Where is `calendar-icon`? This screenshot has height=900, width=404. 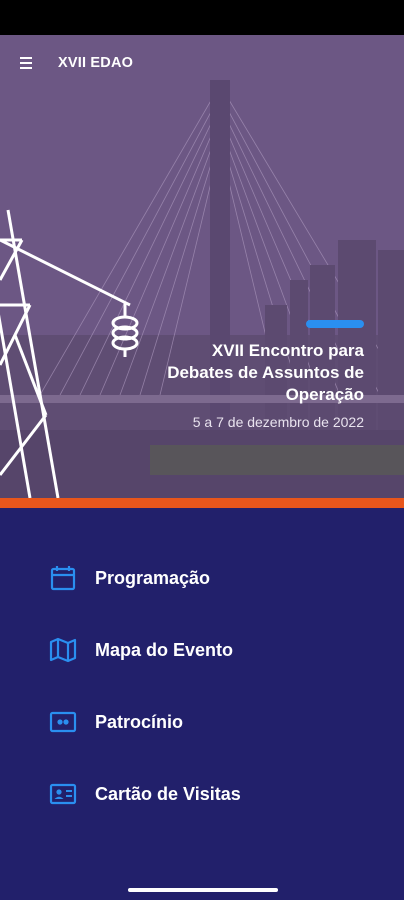 calendar-icon is located at coordinates (63, 578).